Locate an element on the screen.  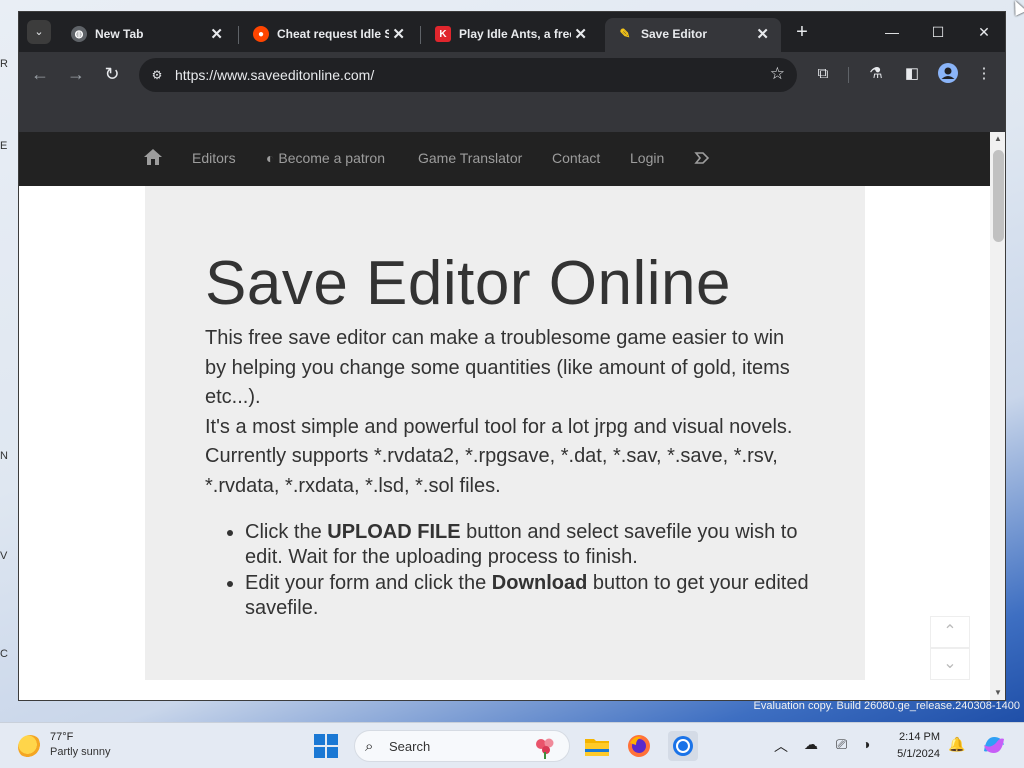
minimize-button: — is located at coordinates (892, 32).